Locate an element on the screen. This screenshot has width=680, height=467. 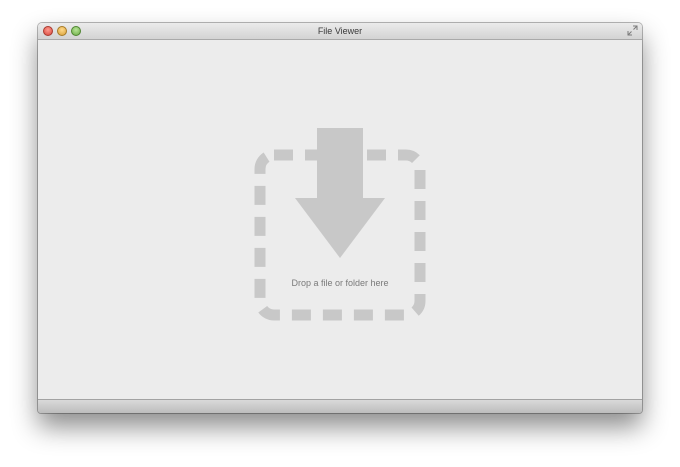
status-bar is located at coordinates (340, 406).